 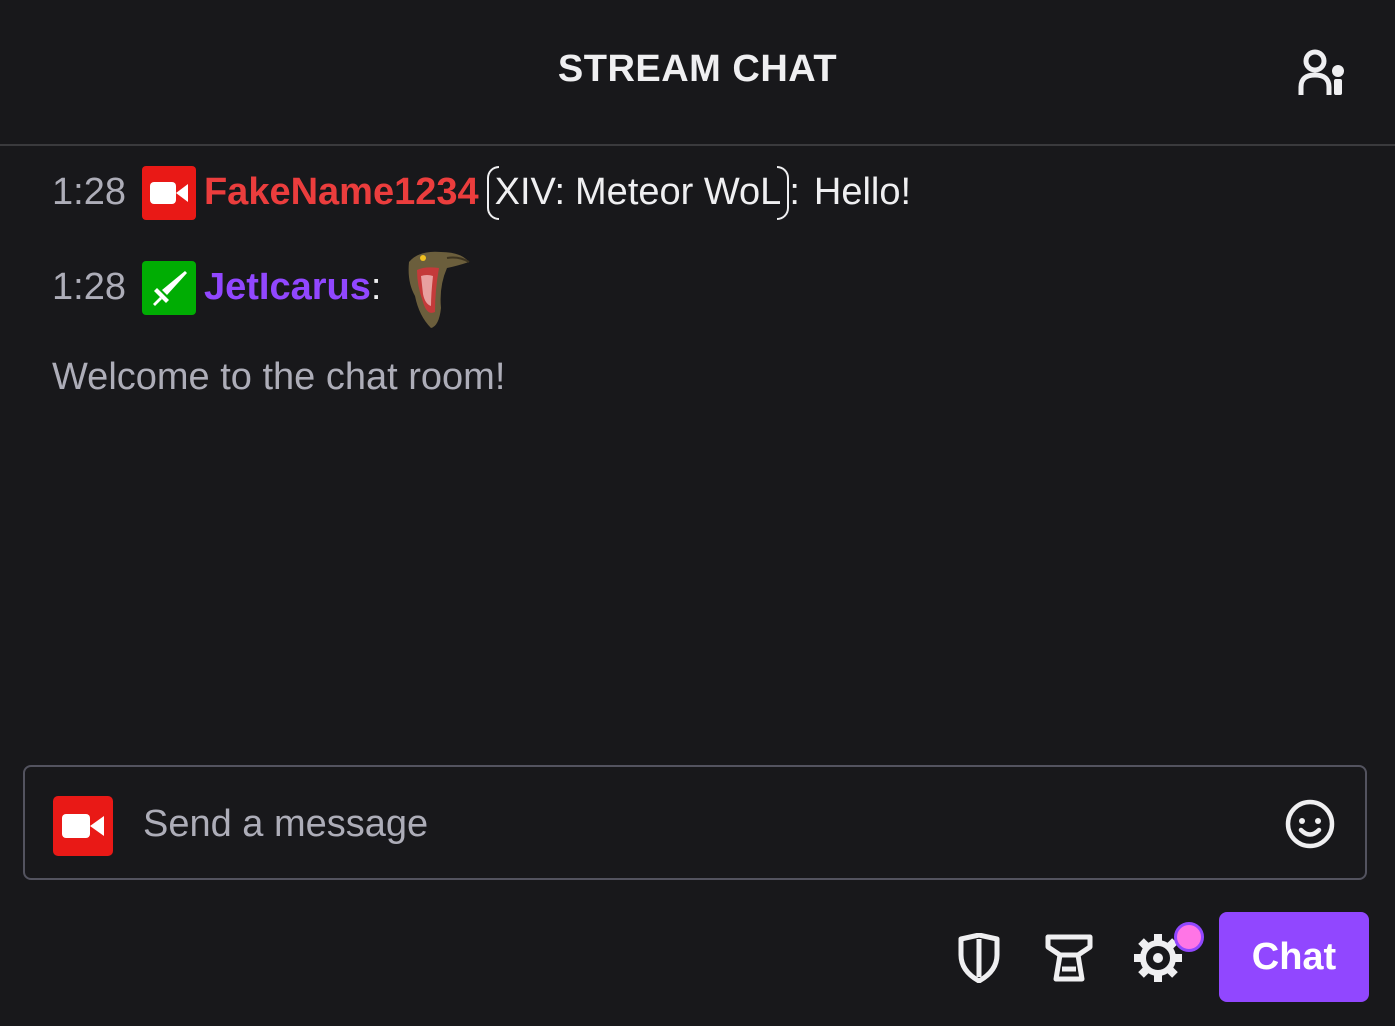 I want to click on moderator-badge, so click(x=168, y=288).